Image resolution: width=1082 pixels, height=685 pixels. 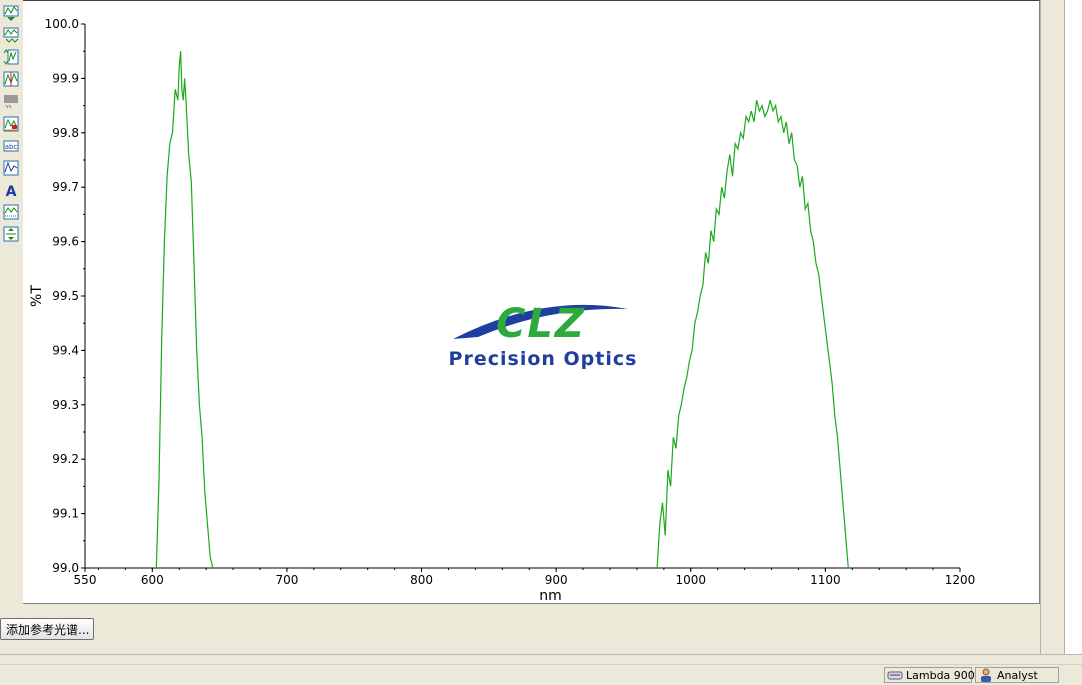 I want to click on svg-text: abc, so click(x=11, y=147).